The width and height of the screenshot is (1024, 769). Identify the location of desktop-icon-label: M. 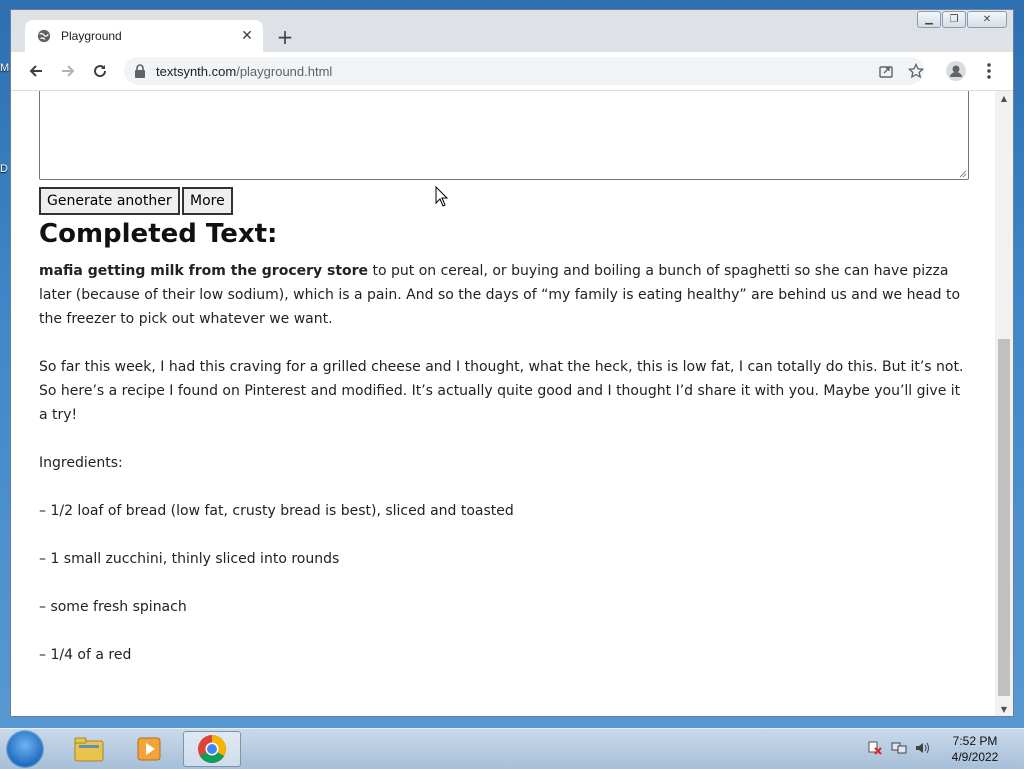
(4, 68).